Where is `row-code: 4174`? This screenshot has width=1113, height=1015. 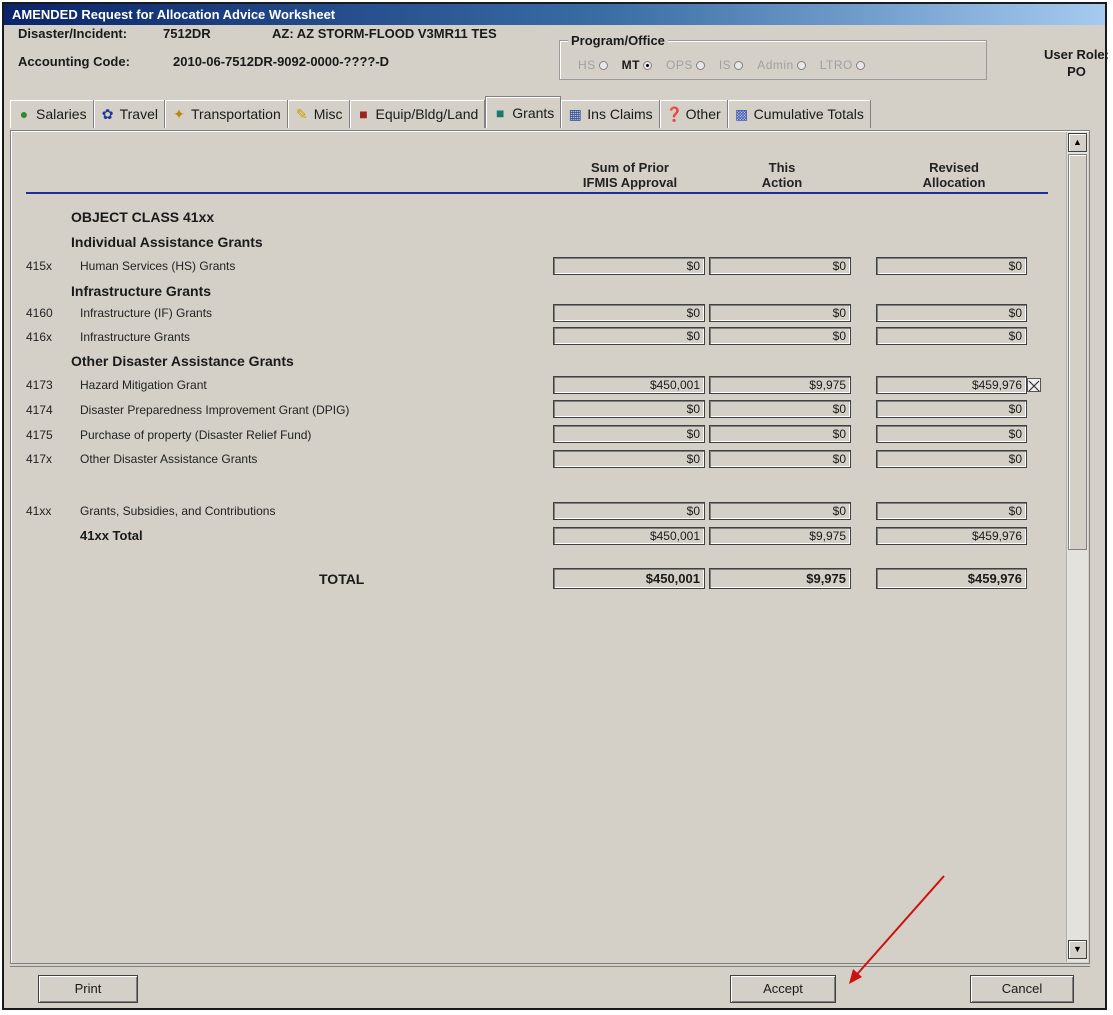 row-code: 4174 is located at coordinates (39, 410).